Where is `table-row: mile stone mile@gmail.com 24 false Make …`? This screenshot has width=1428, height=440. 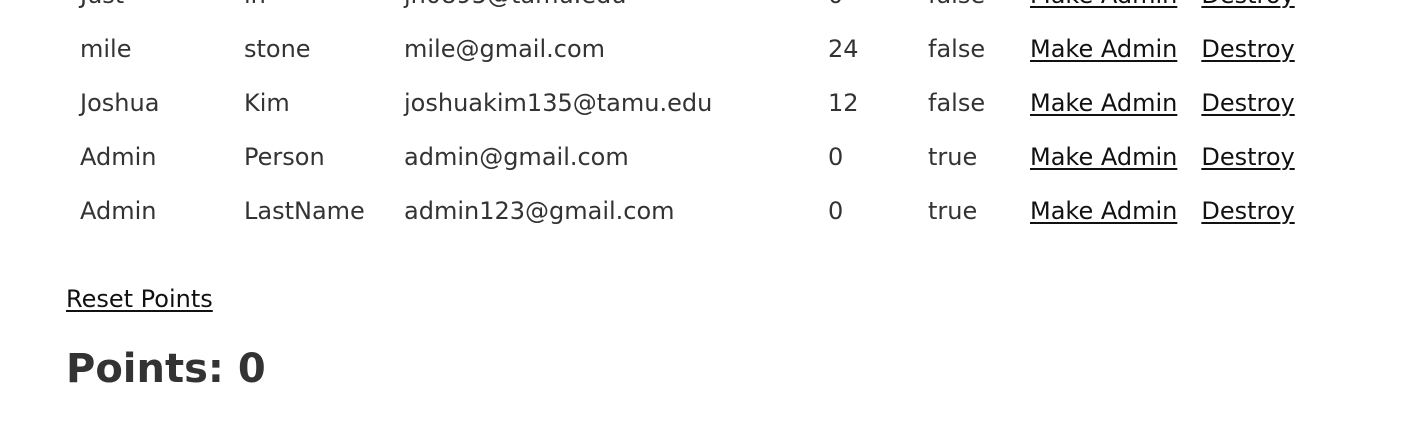
table-row: mile stone mile@gmail.com 24 false Make … is located at coordinates (687, 49).